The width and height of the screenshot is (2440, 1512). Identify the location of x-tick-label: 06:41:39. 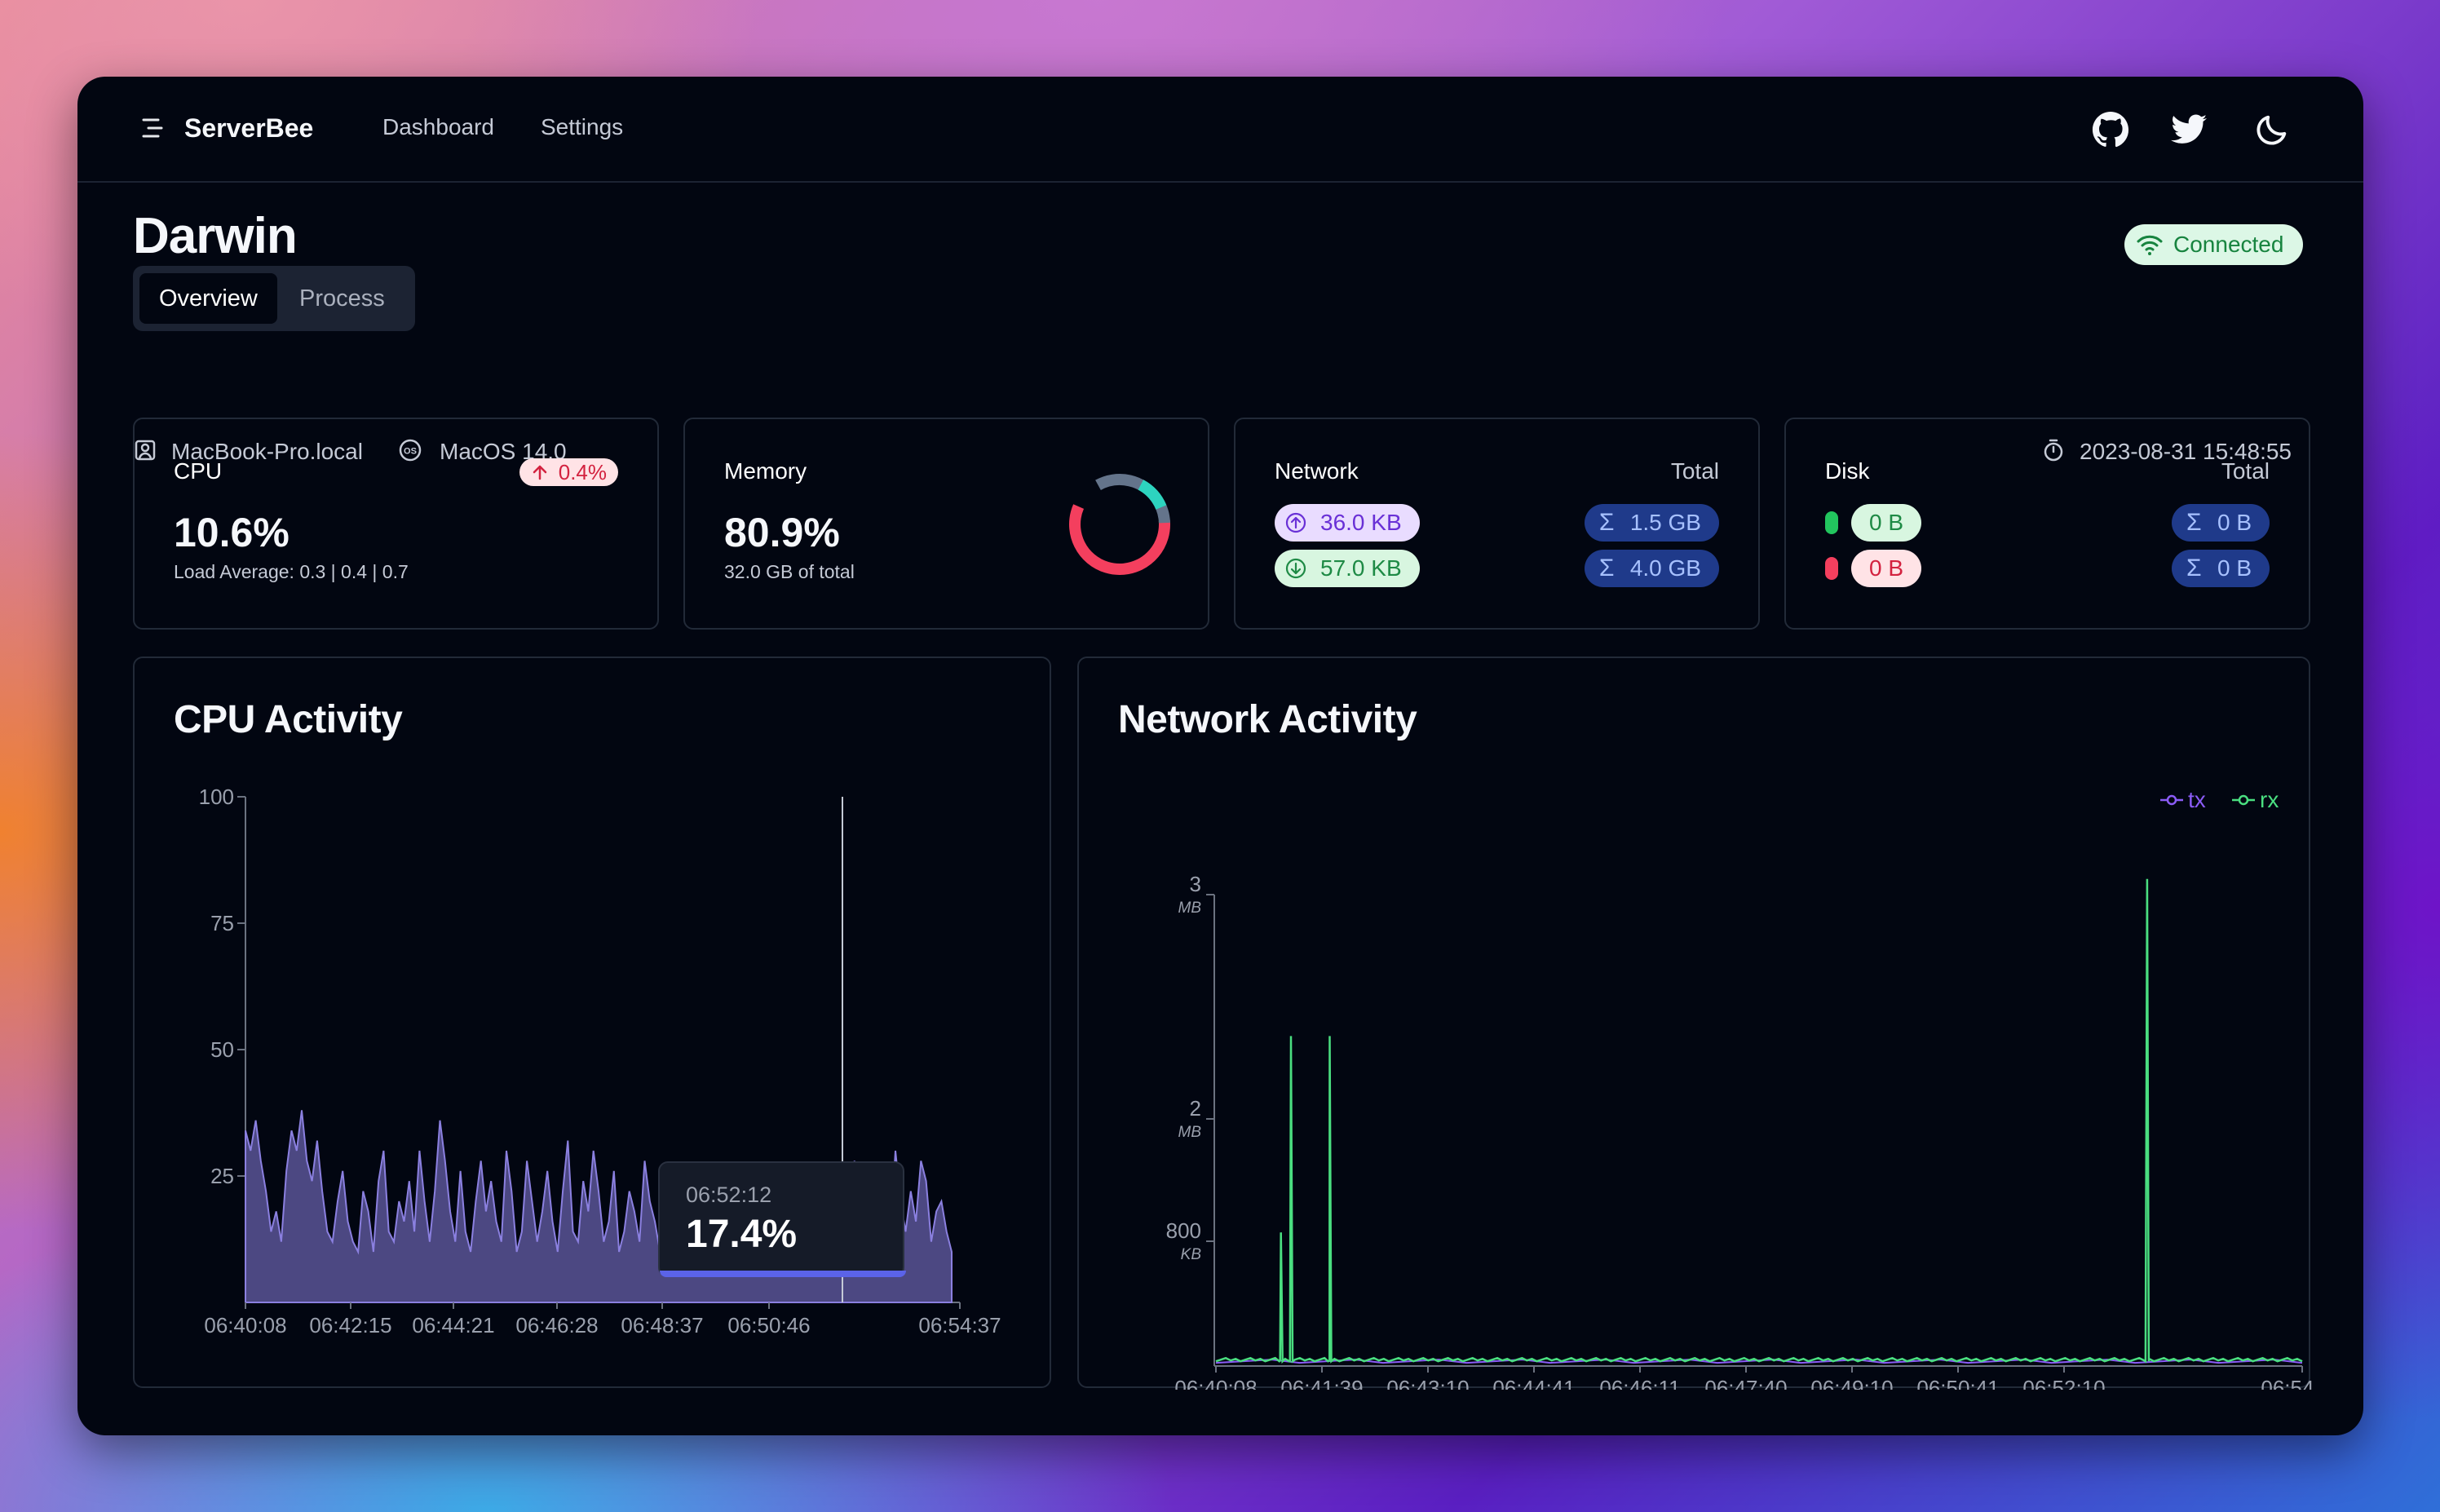
(1322, 1383).